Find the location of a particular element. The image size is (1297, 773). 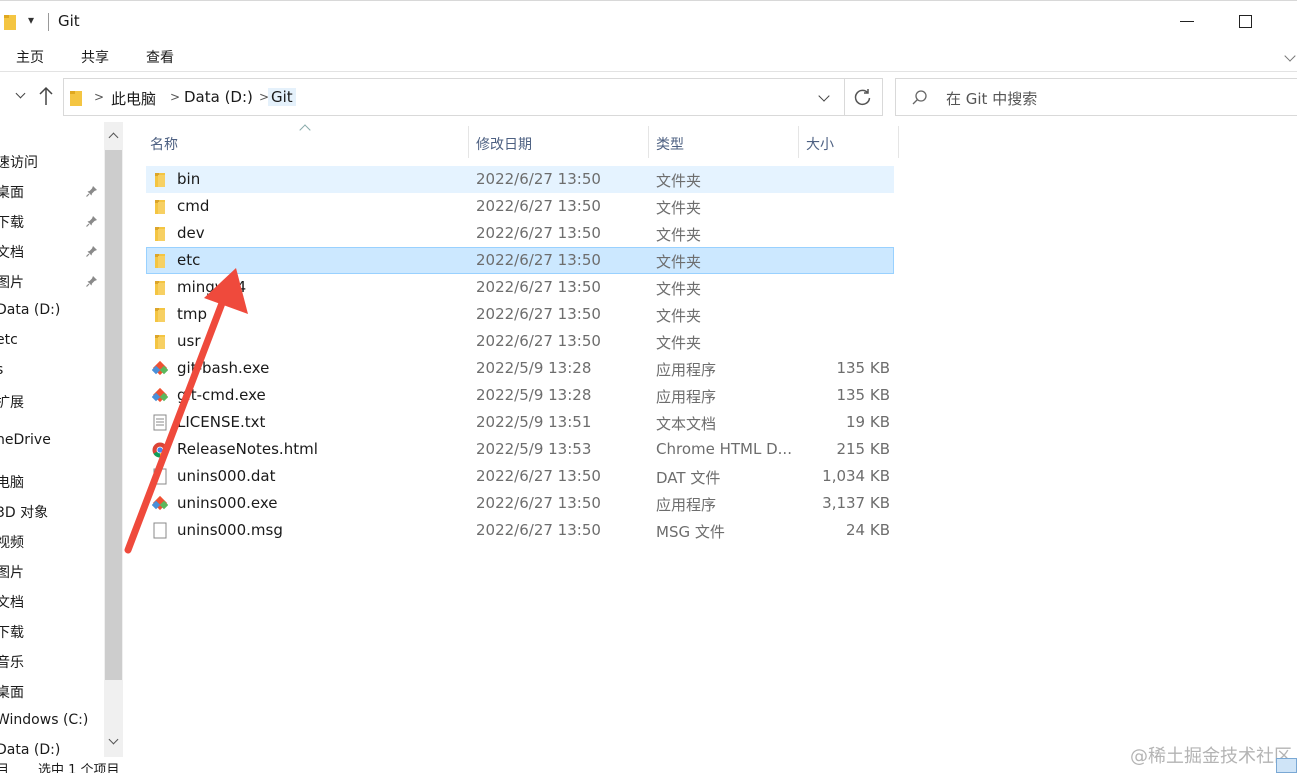

file-name: LICENSE.txt is located at coordinates (221, 422).